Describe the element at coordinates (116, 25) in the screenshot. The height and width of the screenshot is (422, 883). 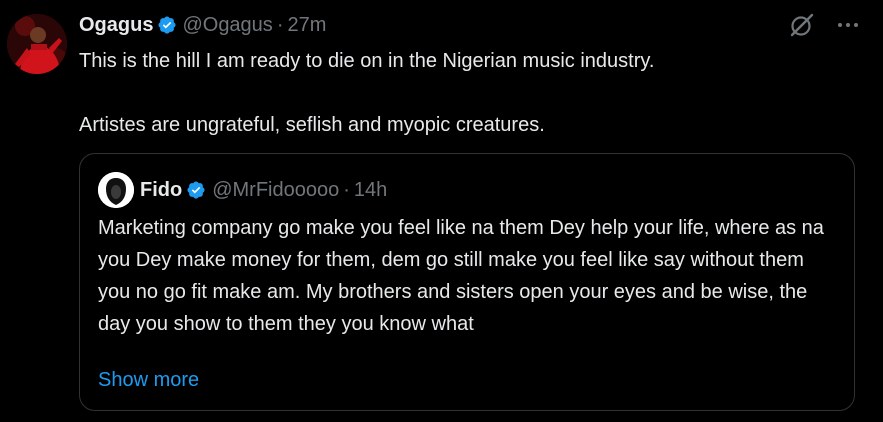
I see `author-name: Ogagus` at that location.